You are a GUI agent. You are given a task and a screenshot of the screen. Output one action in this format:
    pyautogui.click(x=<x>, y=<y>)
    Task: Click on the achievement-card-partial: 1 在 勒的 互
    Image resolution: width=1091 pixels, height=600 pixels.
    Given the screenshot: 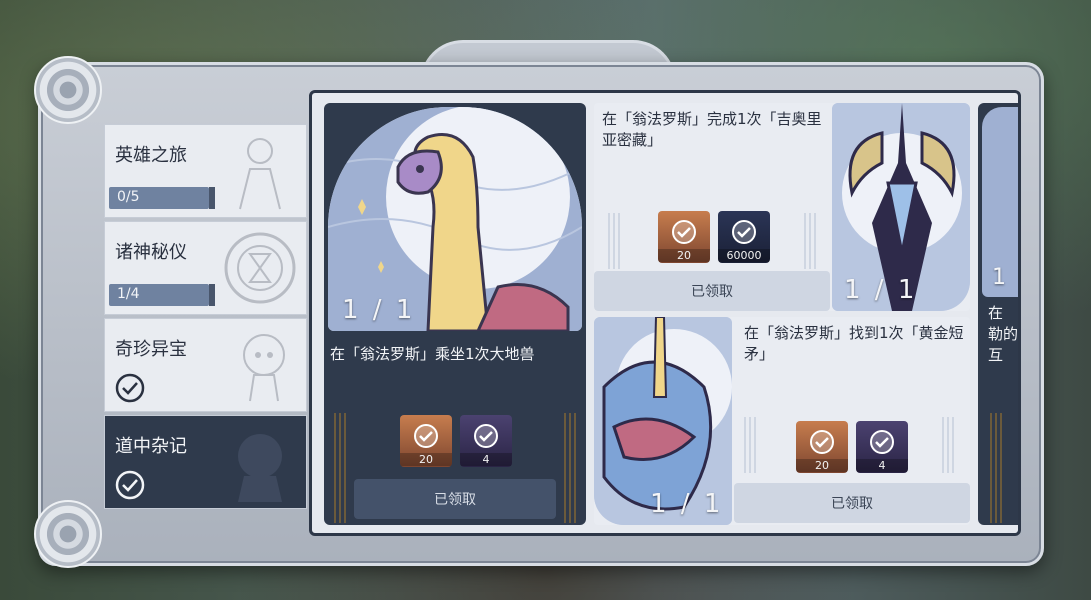 What is the action you would take?
    pyautogui.click(x=998, y=314)
    